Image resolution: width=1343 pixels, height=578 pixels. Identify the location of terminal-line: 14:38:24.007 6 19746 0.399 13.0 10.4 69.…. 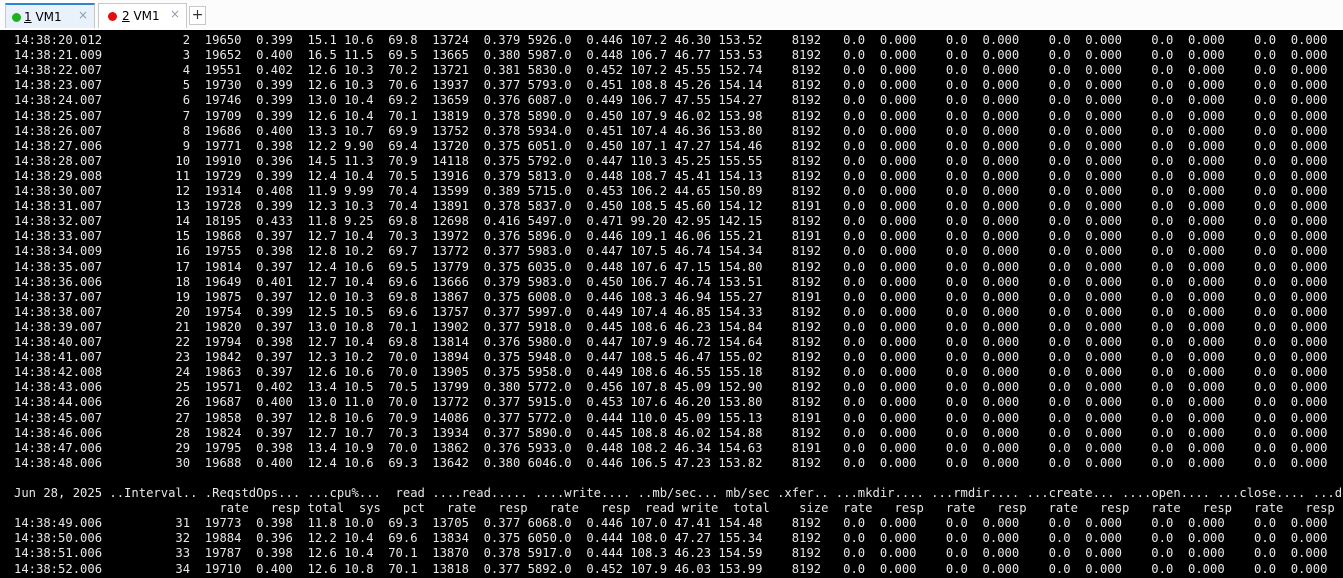
(678, 100).